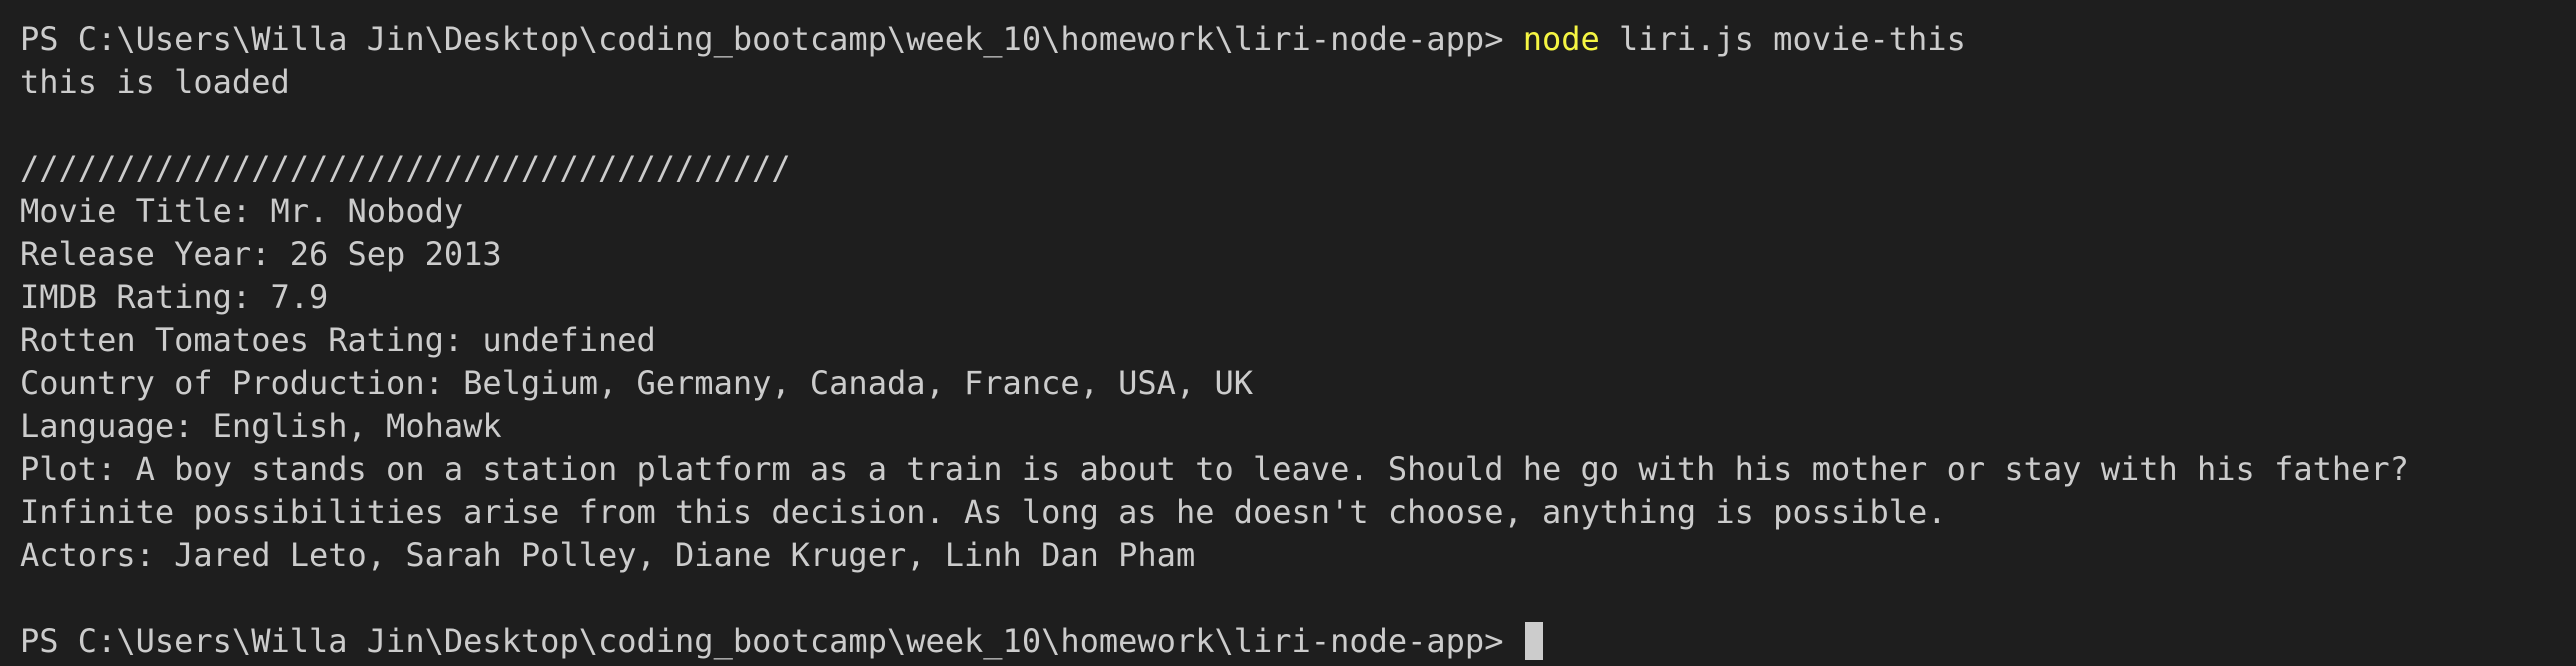 The width and height of the screenshot is (2576, 666). Describe the element at coordinates (1533, 641) in the screenshot. I see `text-cursor` at that location.